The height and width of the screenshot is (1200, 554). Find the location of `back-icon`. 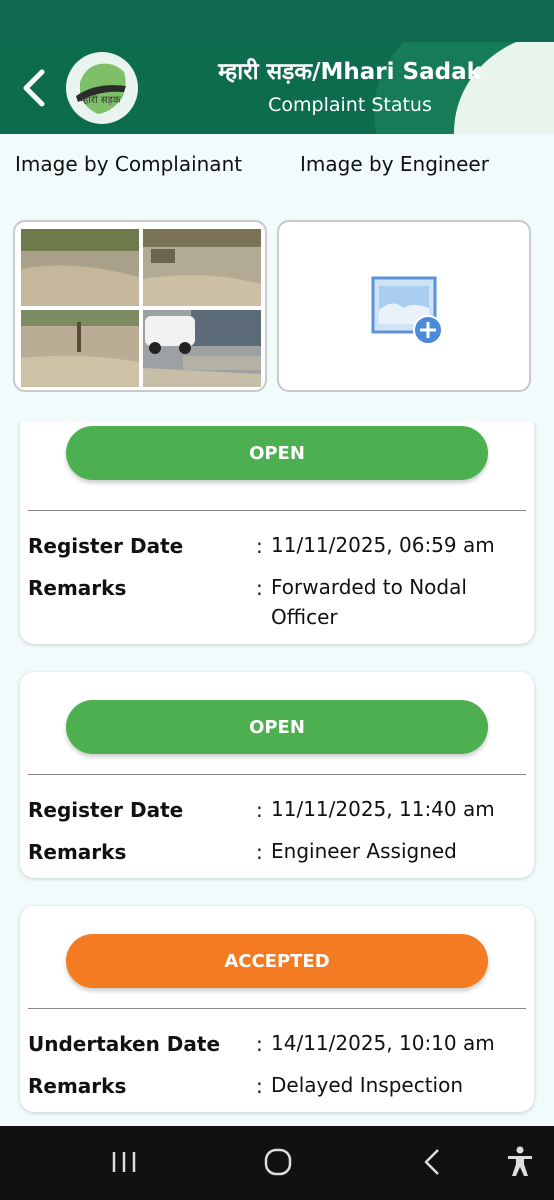

back-icon is located at coordinates (434, 1162).